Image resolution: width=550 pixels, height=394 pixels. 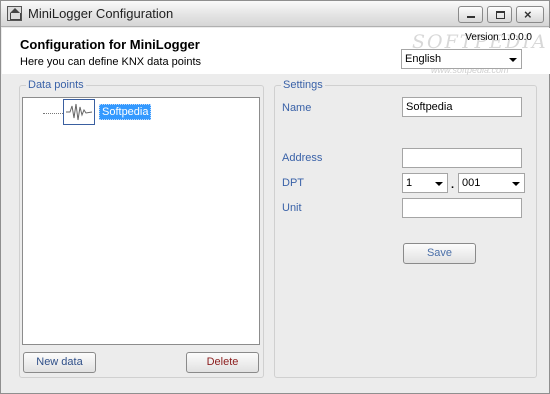 What do you see at coordinates (292, 208) in the screenshot?
I see `unit-label: Unit` at bounding box center [292, 208].